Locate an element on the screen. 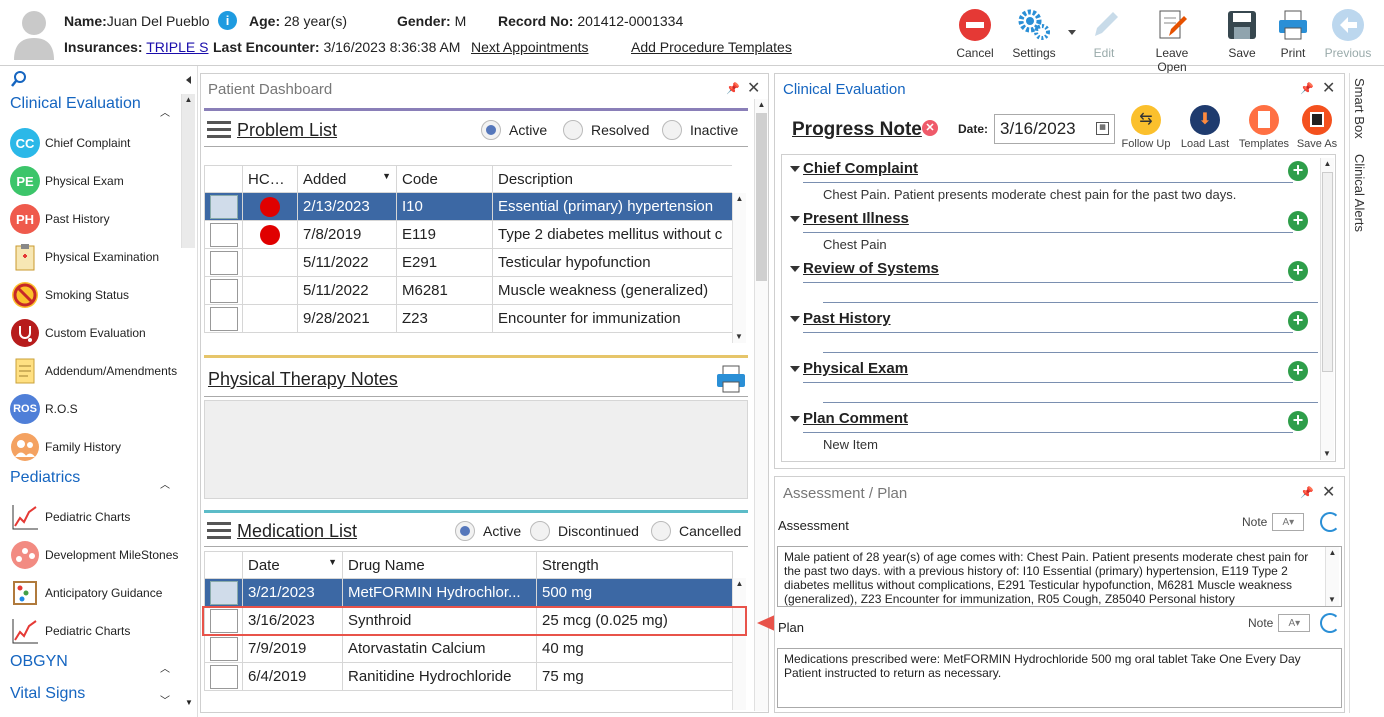 The height and width of the screenshot is (717, 1384). section-review-of-systems: Review of Systems + is located at coordinates (1053, 281).